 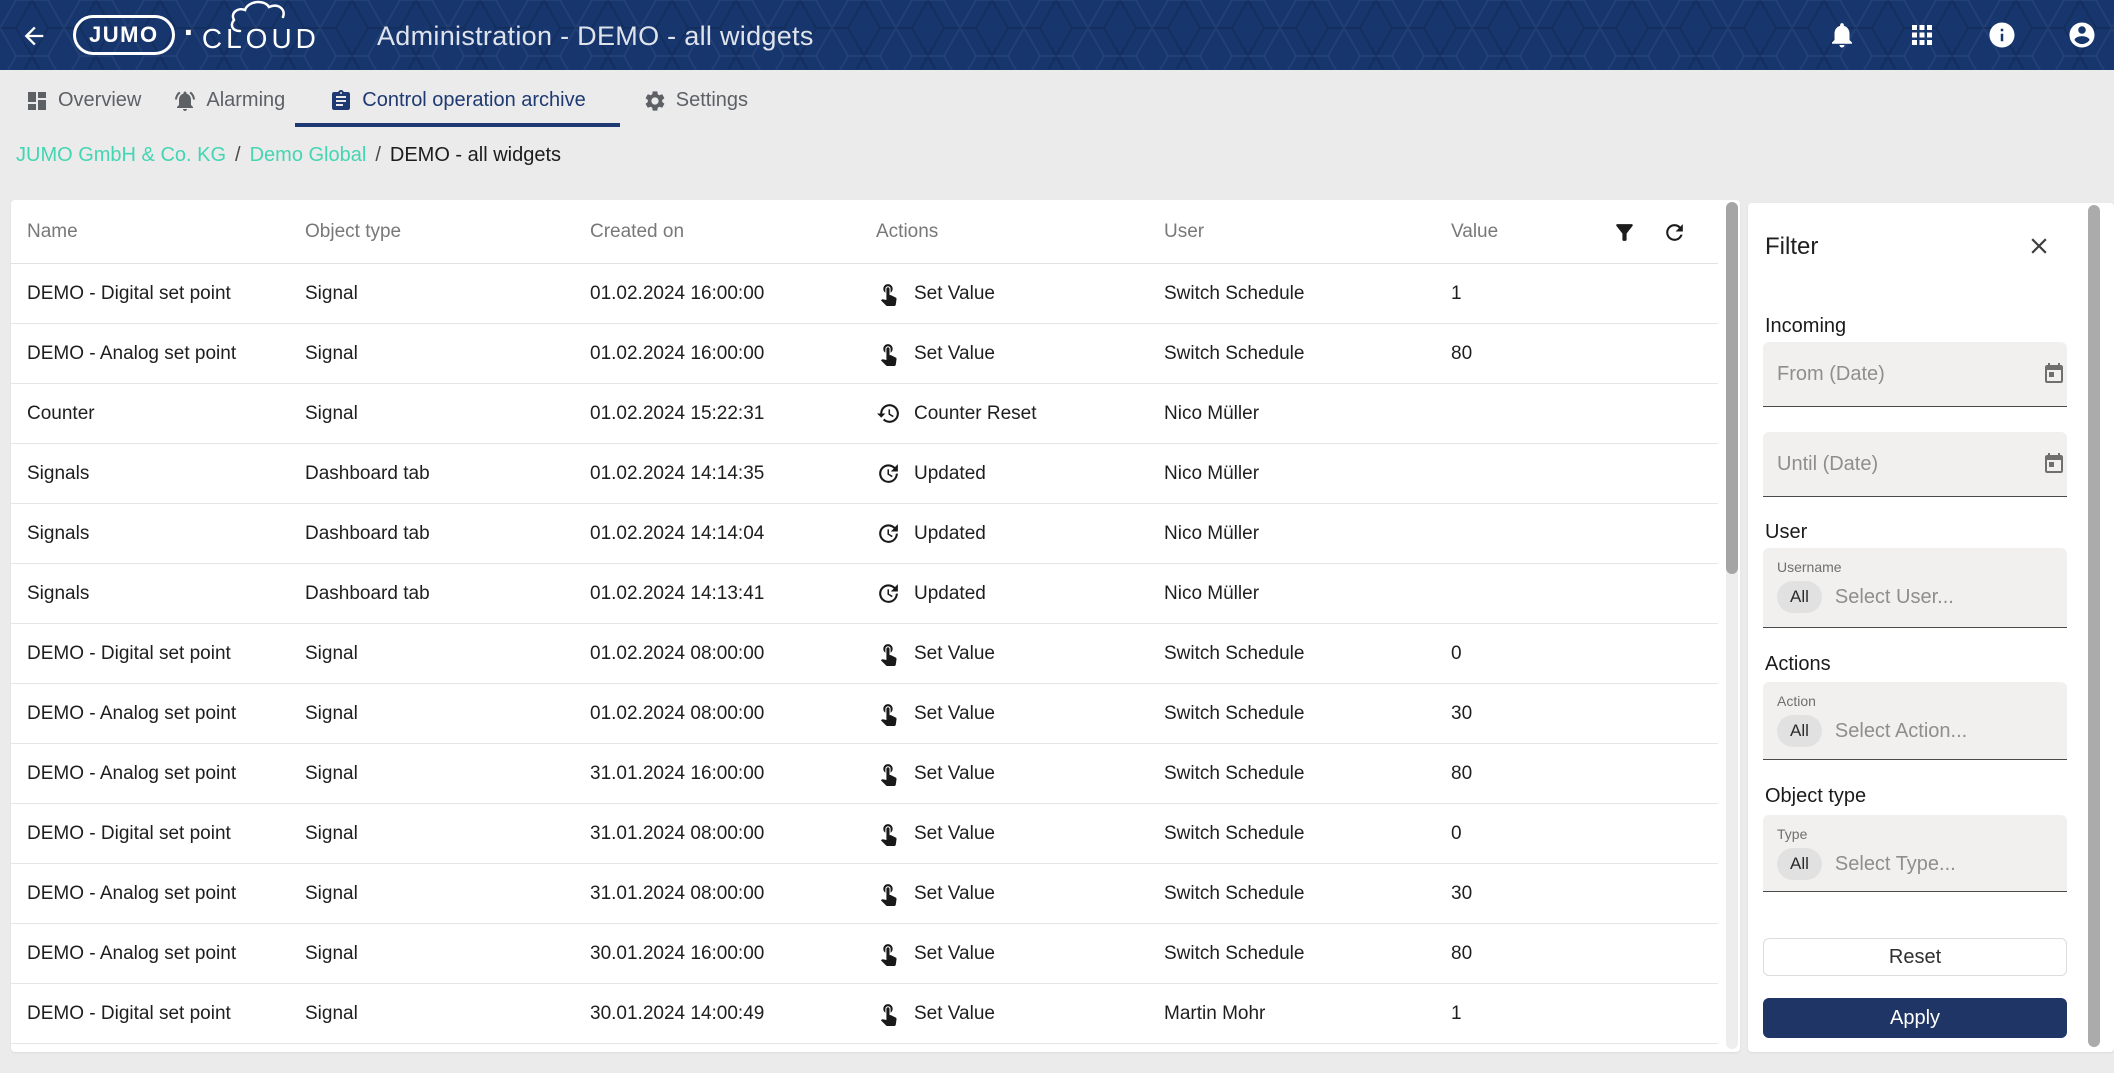 What do you see at coordinates (888, 413) in the screenshot?
I see `history-action-icon` at bounding box center [888, 413].